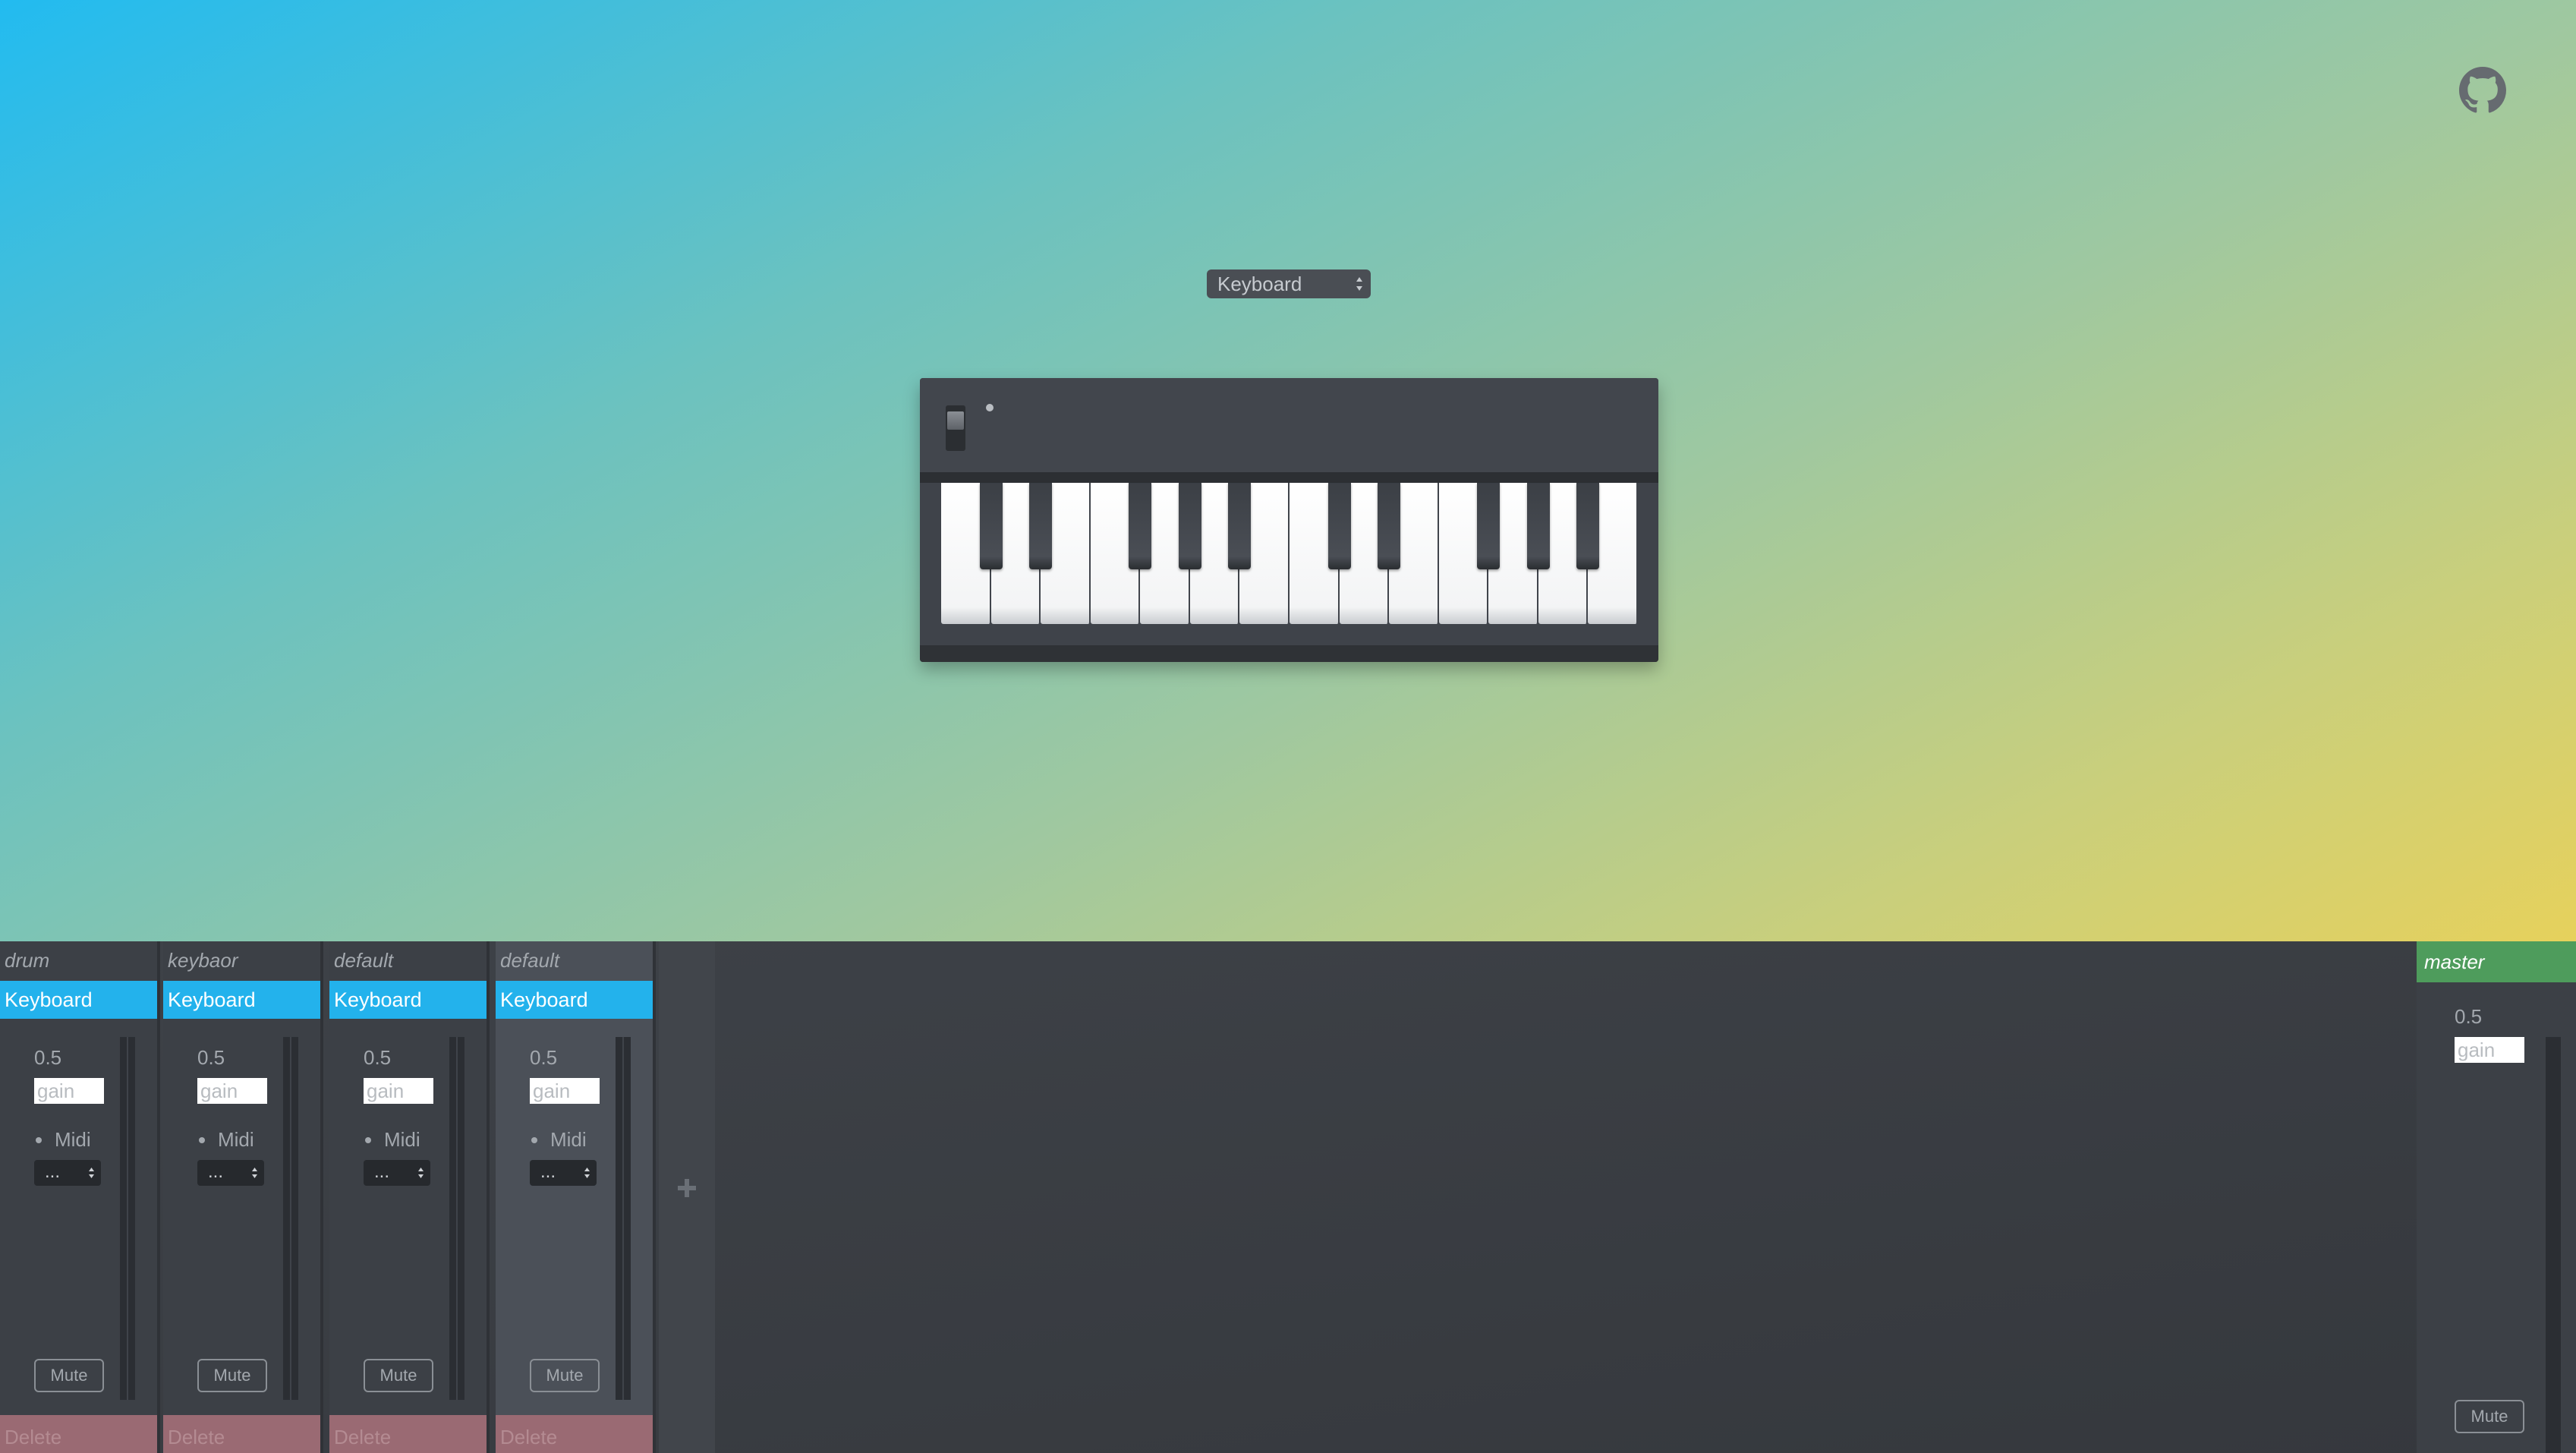 The height and width of the screenshot is (1453, 2576). I want to click on instrument-select-value: Keyboard, so click(1259, 284).